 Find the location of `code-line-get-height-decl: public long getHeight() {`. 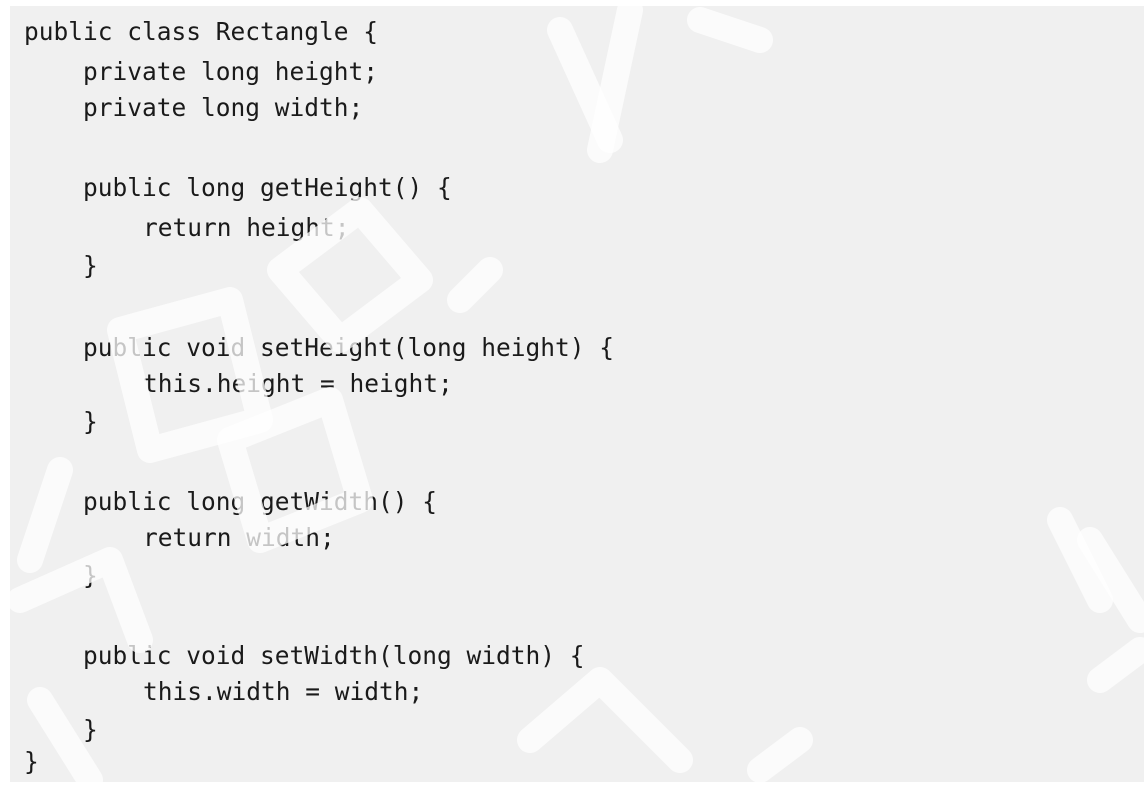

code-line-get-height-decl: public long getHeight() { is located at coordinates (267, 187).